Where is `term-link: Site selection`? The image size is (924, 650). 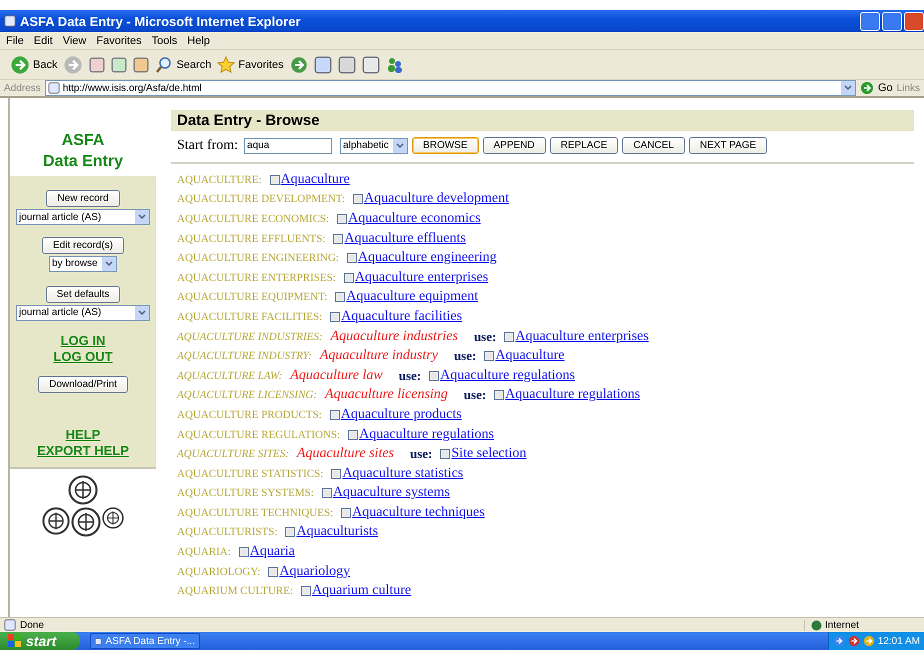
term-link: Site selection is located at coordinates (488, 454).